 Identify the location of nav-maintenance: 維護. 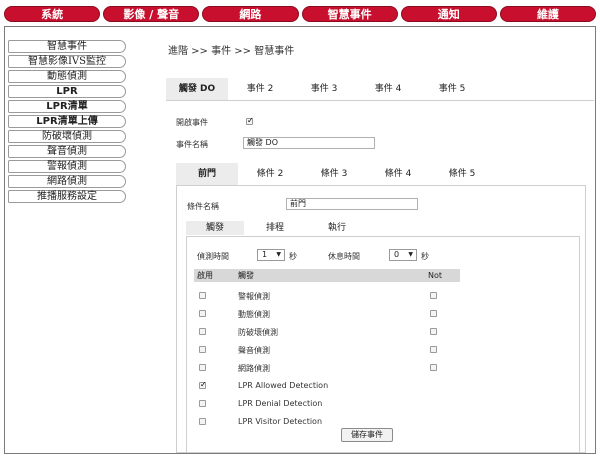
(548, 14).